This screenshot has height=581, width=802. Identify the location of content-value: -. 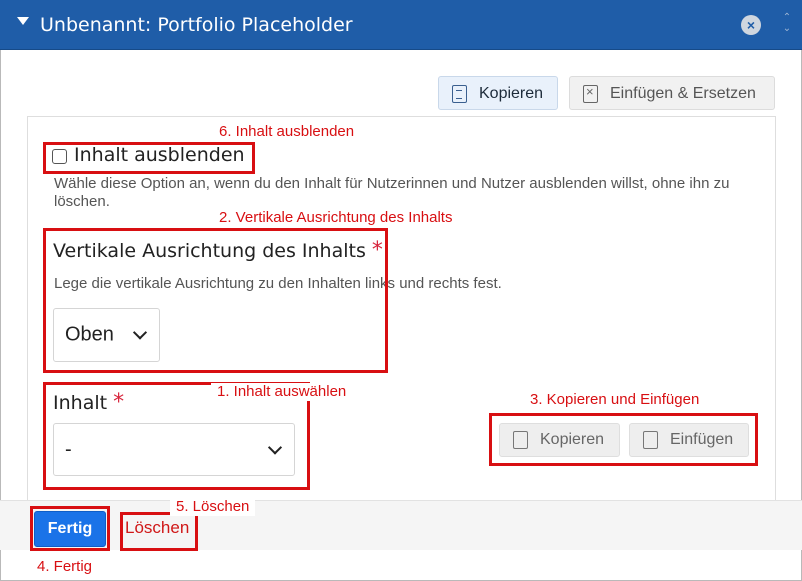
(68, 449).